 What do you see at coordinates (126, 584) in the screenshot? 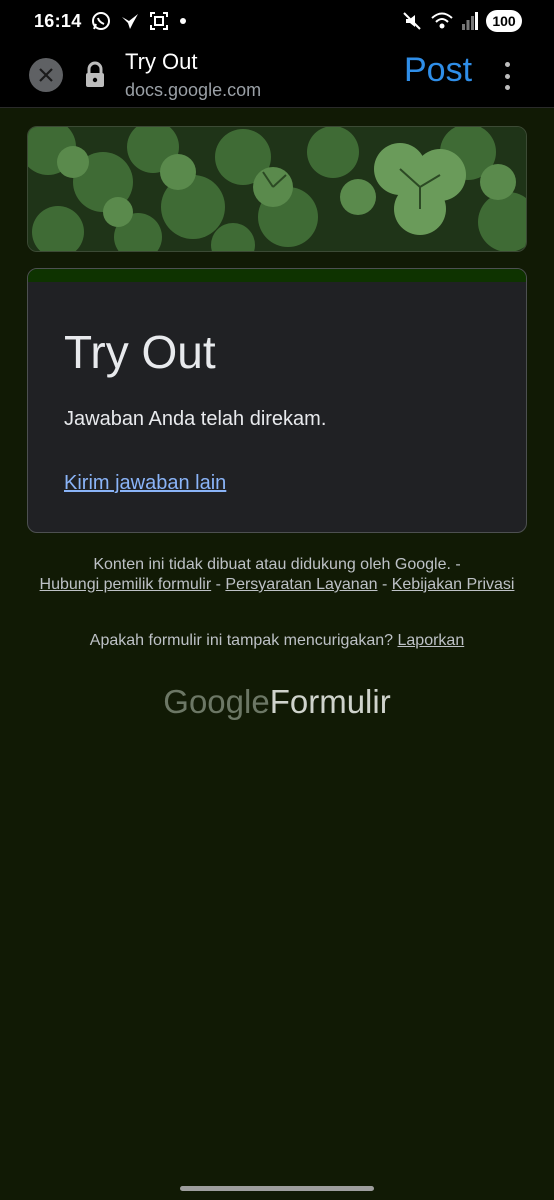
I see `contact-owner-link: Hubungi pemilik formulir` at bounding box center [126, 584].